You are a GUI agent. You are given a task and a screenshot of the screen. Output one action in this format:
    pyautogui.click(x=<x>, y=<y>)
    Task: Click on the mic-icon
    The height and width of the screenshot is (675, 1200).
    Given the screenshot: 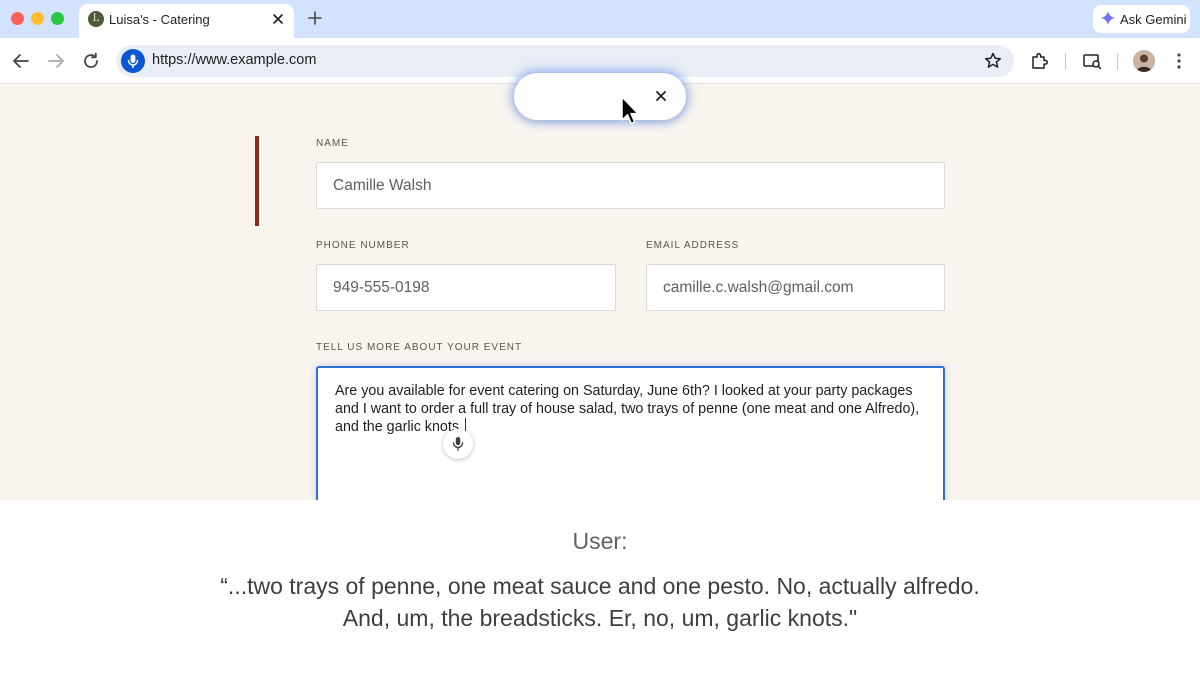 What is the action you would take?
    pyautogui.click(x=458, y=444)
    